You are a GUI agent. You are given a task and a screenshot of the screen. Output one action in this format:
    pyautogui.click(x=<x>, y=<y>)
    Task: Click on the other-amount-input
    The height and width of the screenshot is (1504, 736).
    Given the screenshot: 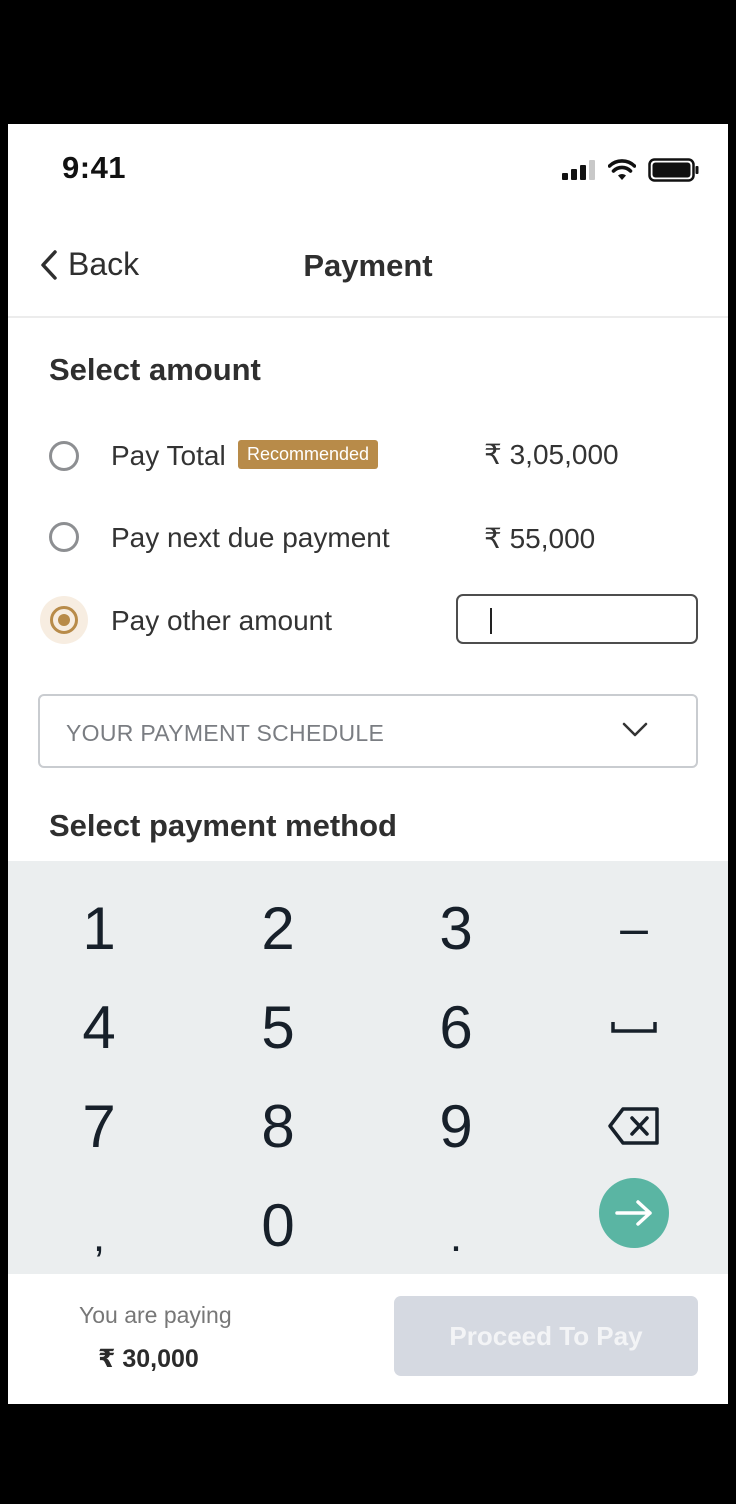 What is the action you would take?
    pyautogui.click(x=577, y=619)
    